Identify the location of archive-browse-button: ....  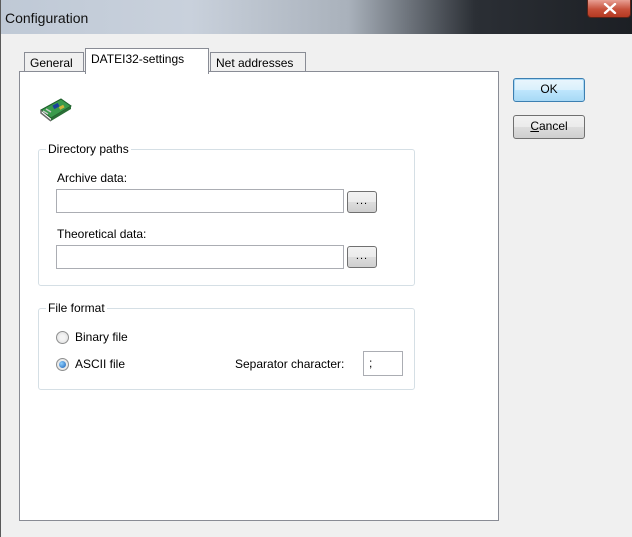
(362, 202).